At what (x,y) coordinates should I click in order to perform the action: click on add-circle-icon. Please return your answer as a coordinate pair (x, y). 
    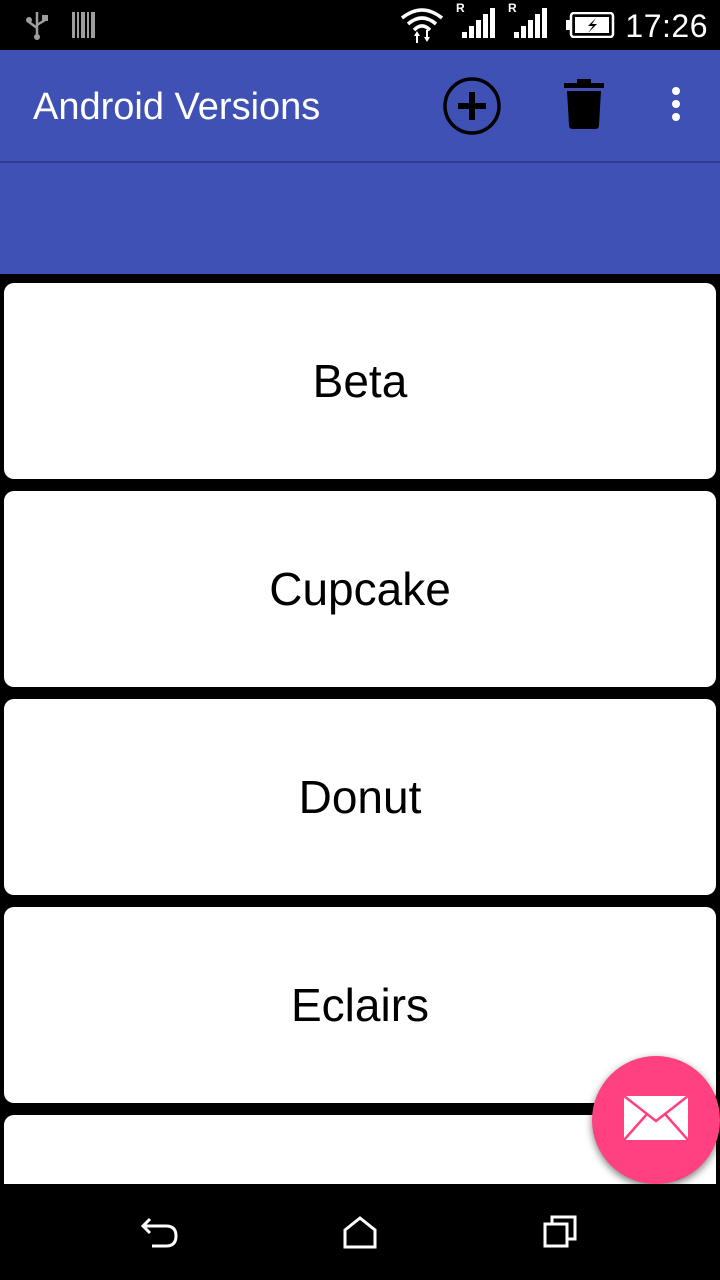
    Looking at the image, I should click on (472, 108).